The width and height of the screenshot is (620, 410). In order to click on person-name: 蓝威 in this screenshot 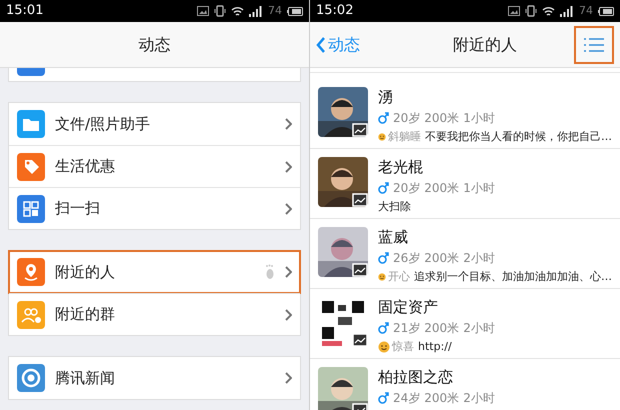, I will do `click(393, 237)`.